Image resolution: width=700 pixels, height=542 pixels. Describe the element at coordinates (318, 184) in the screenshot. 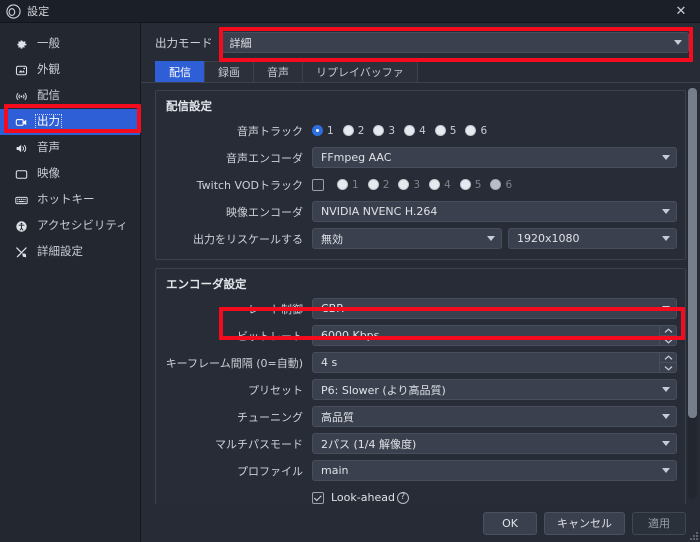

I see `twitch-vod-checkbox` at that location.